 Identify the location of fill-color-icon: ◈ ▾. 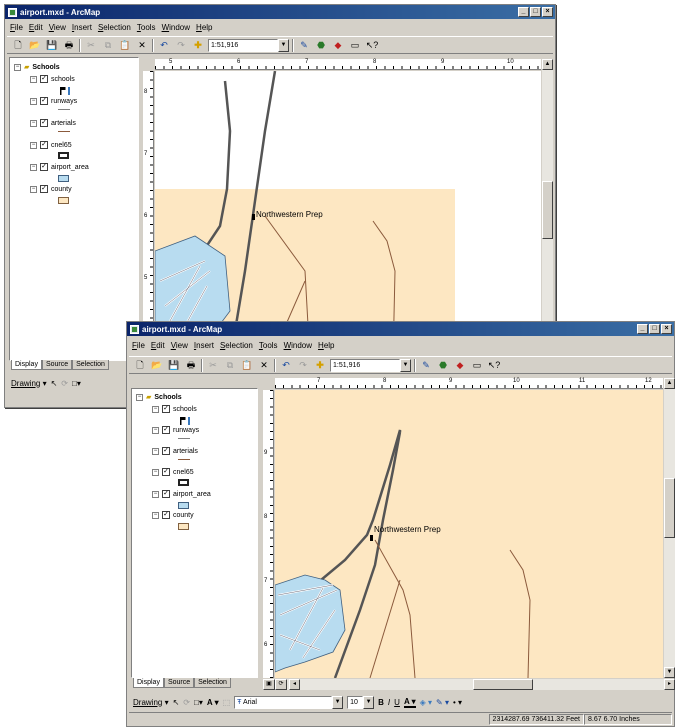
(426, 702).